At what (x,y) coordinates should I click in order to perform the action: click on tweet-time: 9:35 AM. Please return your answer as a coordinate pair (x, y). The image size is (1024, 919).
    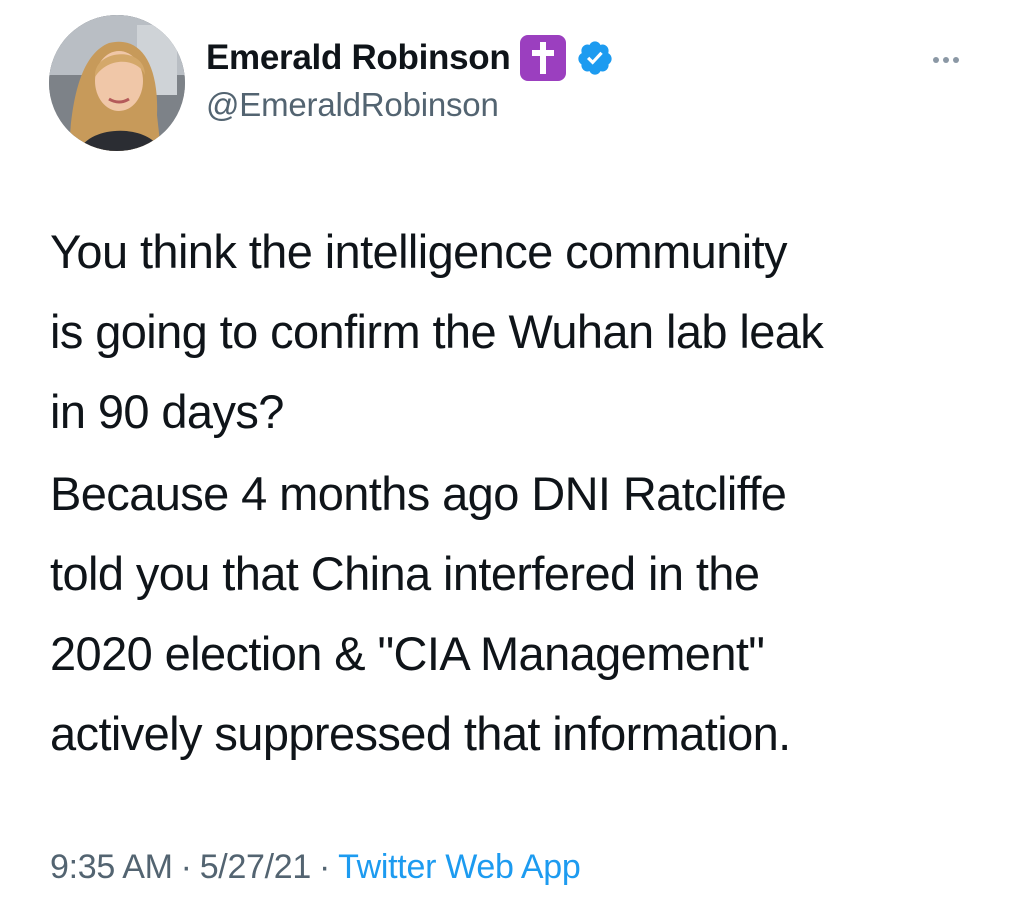
    Looking at the image, I should click on (111, 867).